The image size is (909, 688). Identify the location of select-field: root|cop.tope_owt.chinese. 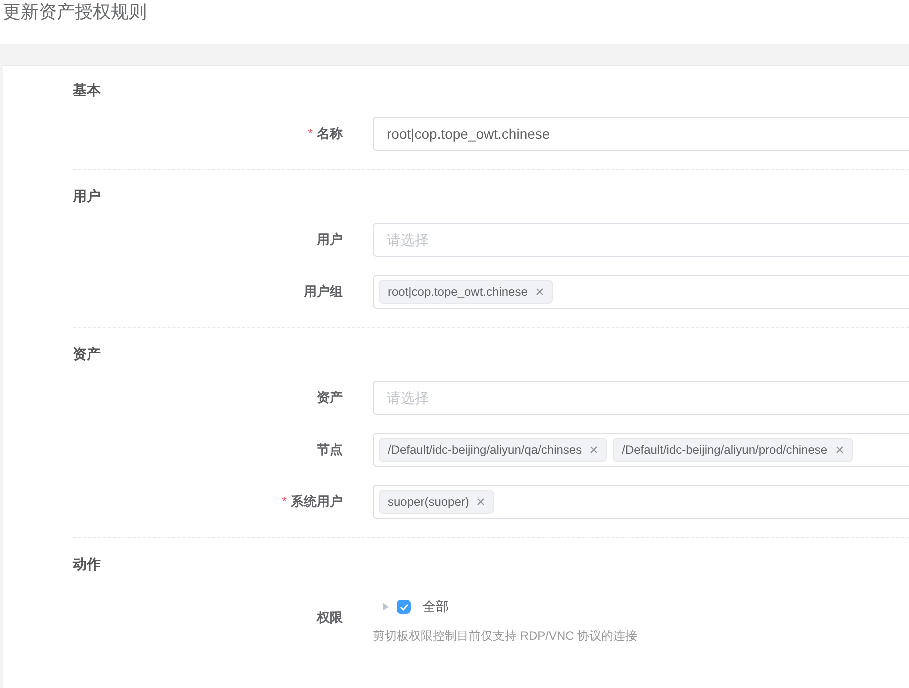
(641, 292).